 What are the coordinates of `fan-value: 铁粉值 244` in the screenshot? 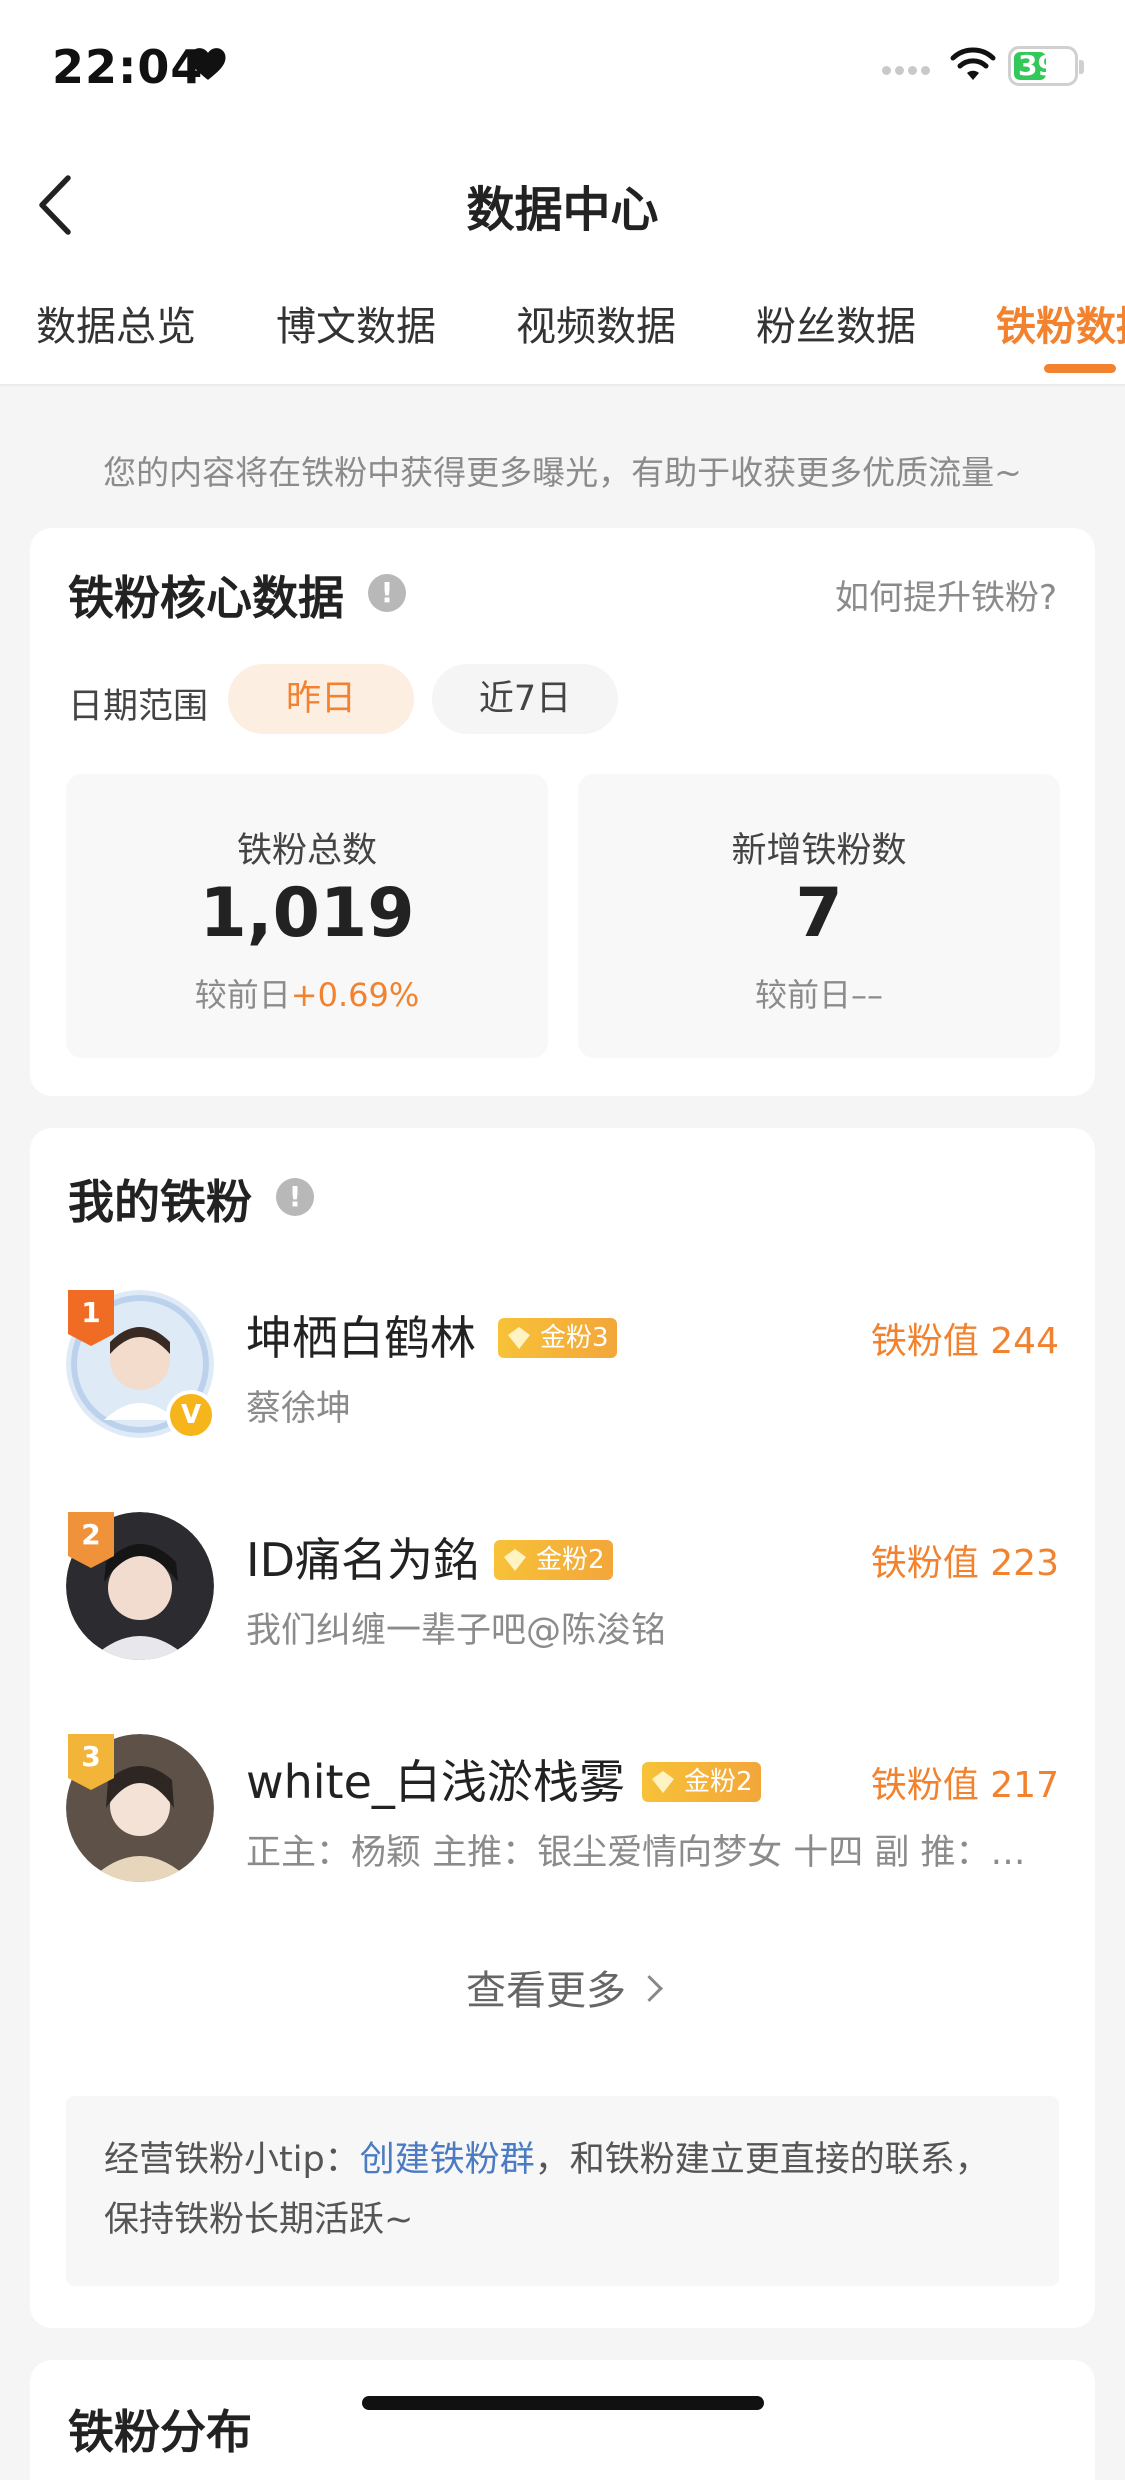 It's located at (964, 1341).